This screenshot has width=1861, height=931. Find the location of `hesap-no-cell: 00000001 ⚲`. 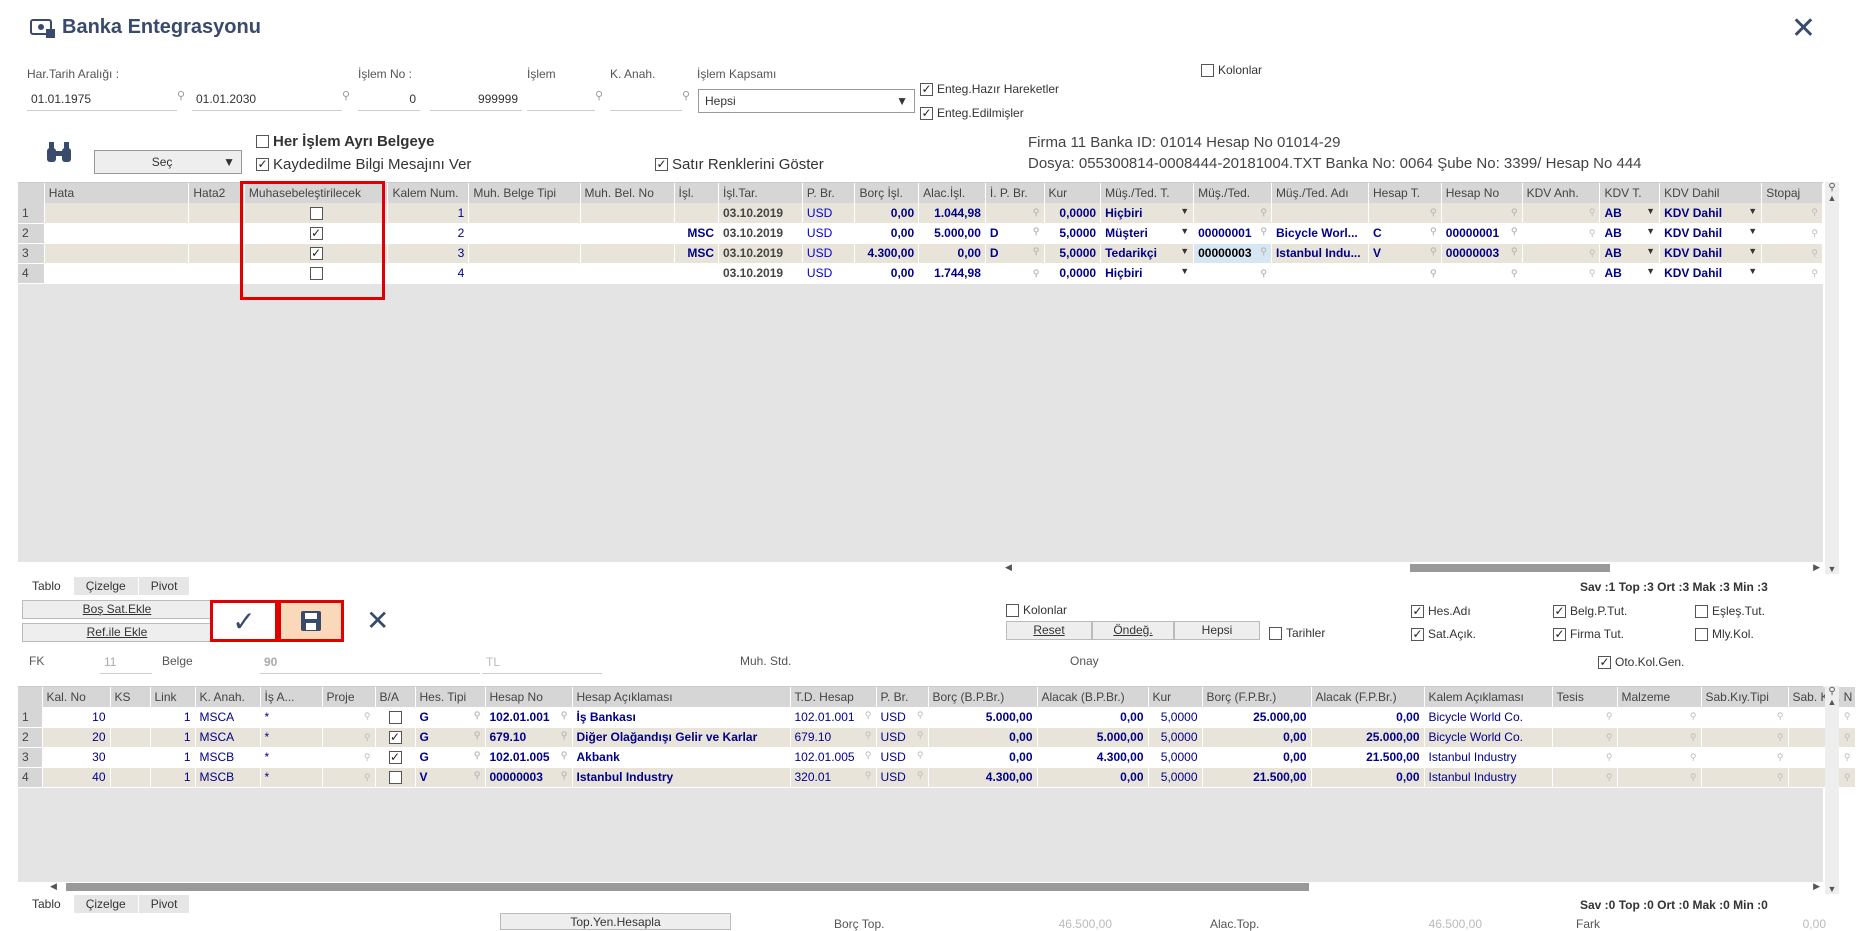

hesap-no-cell: 00000001 ⚲ is located at coordinates (1482, 233).